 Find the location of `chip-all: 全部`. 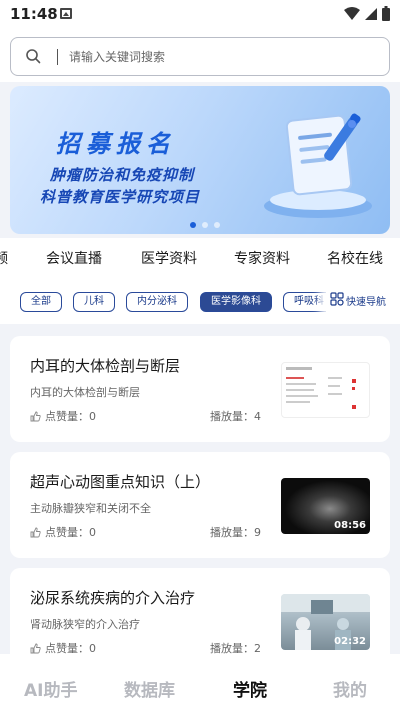

chip-all: 全部 is located at coordinates (41, 302).